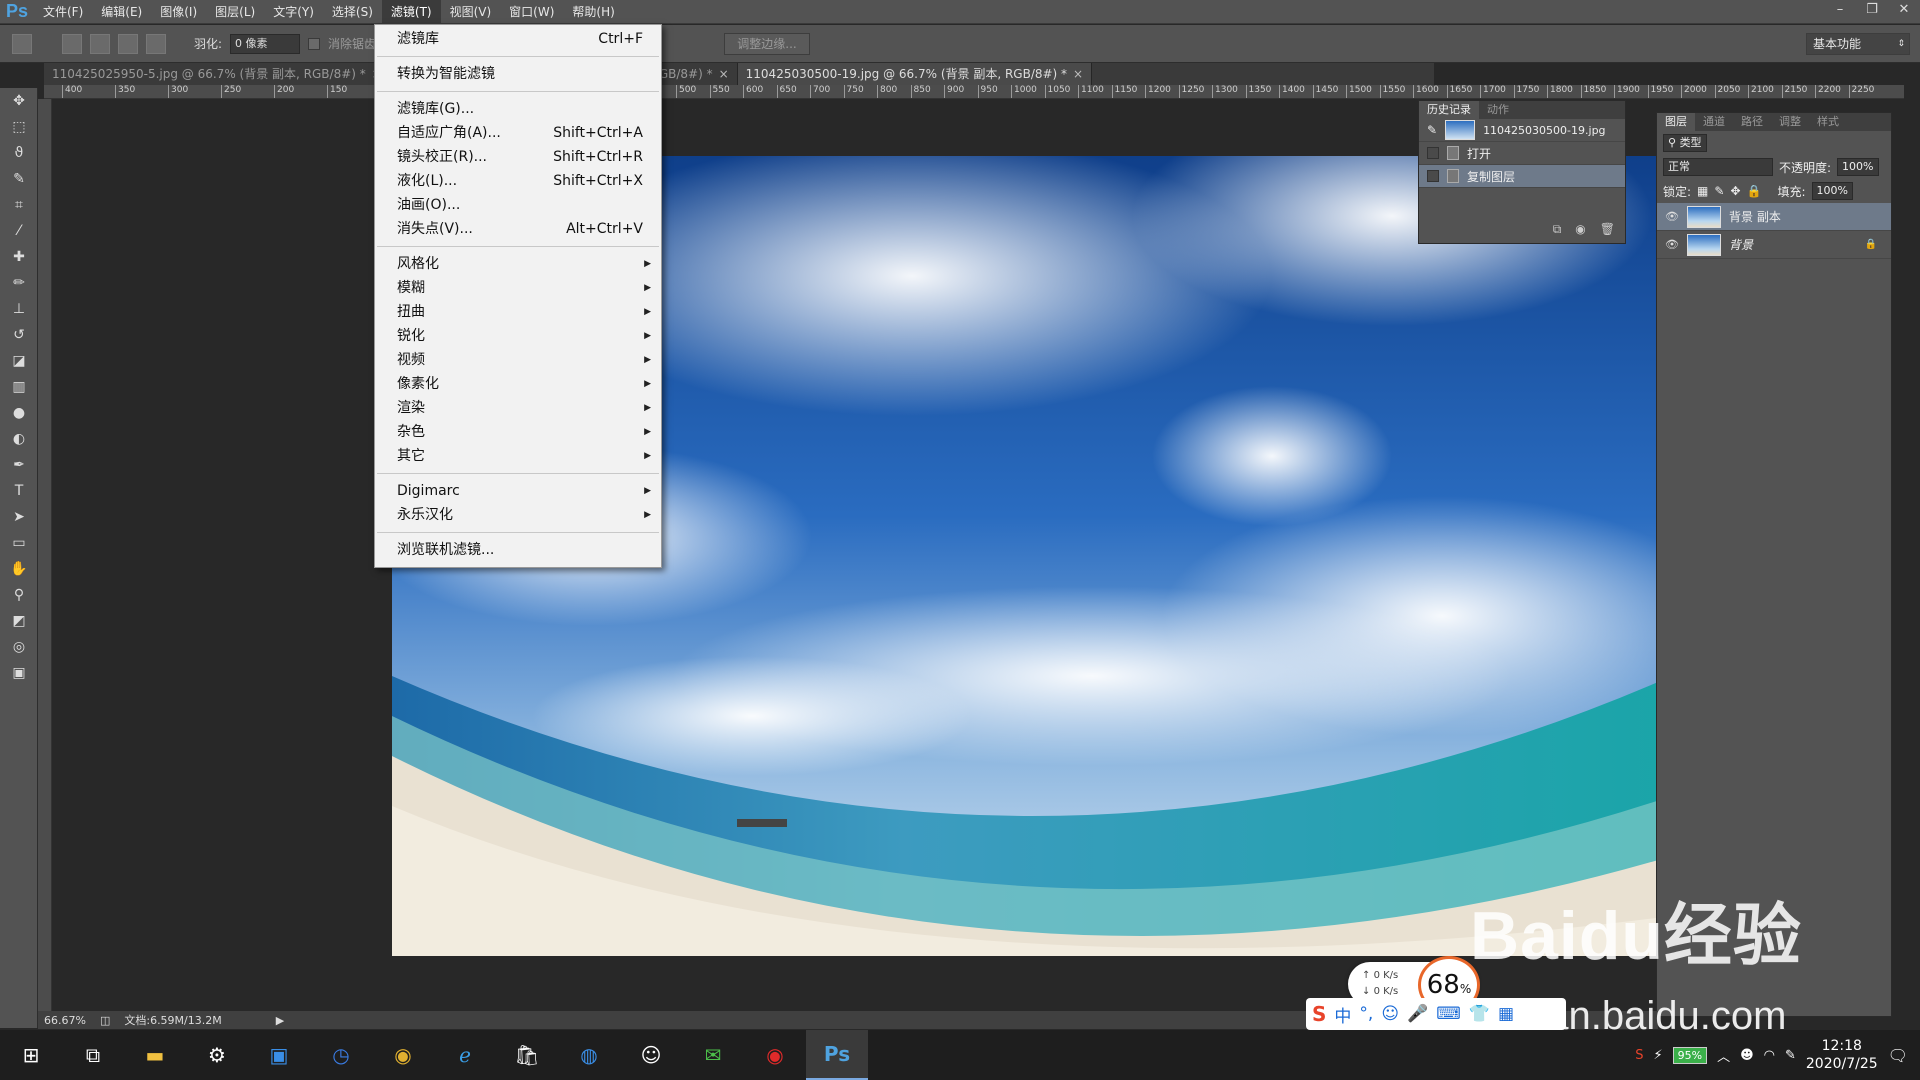 This screenshot has width=1920, height=1080. Describe the element at coordinates (1417, 1014) in the screenshot. I see `microphone-icon: 🎤` at that location.